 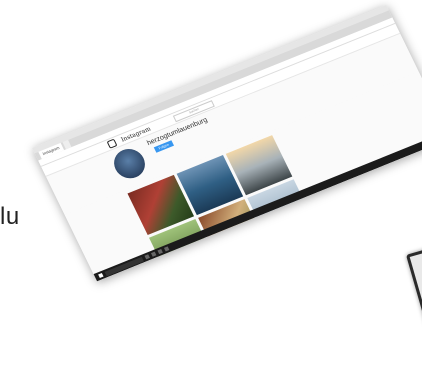 What do you see at coordinates (10, 216) in the screenshot?
I see `background-partial-text: lu` at bounding box center [10, 216].